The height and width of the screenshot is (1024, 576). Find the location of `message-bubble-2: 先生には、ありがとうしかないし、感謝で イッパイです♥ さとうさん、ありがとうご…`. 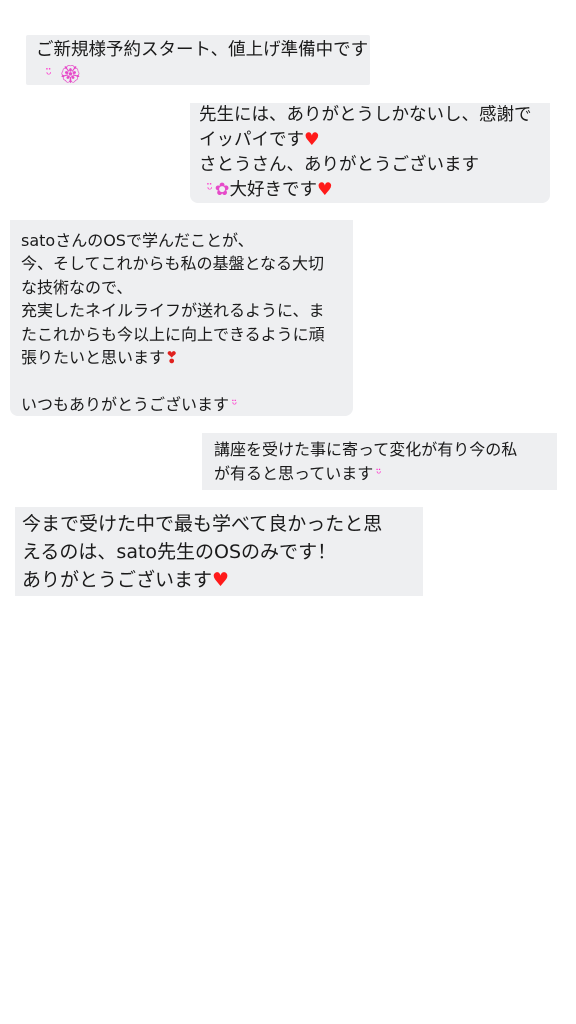

message-bubble-2: 先生には、ありがとうしかないし、感謝で イッパイです♥ さとうさん、ありがとうご… is located at coordinates (370, 153).